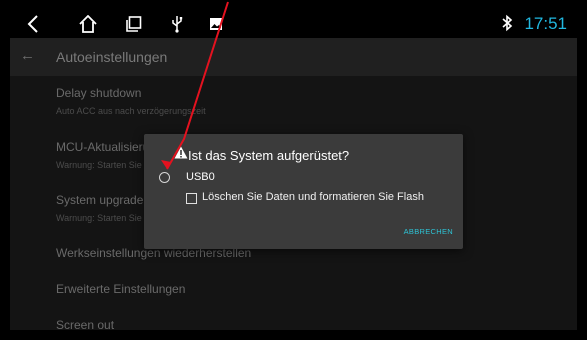 The height and width of the screenshot is (340, 587). I want to click on home-icon, so click(88, 24).